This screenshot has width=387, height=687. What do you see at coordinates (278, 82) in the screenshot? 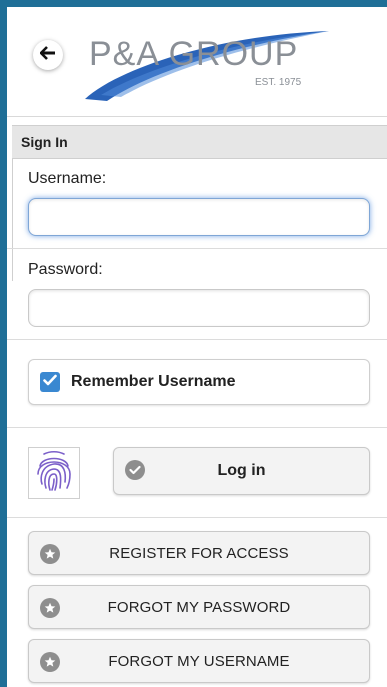
I see `svg-text: EST. 1975` at bounding box center [278, 82].